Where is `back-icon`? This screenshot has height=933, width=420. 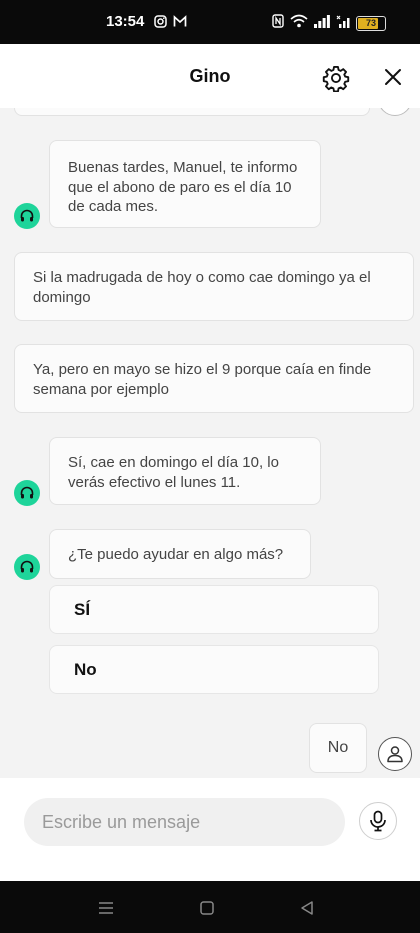 back-icon is located at coordinates (307, 908).